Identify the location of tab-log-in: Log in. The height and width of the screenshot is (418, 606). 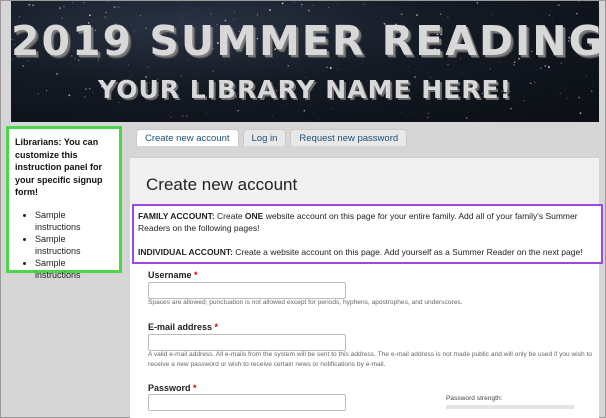
(264, 137).